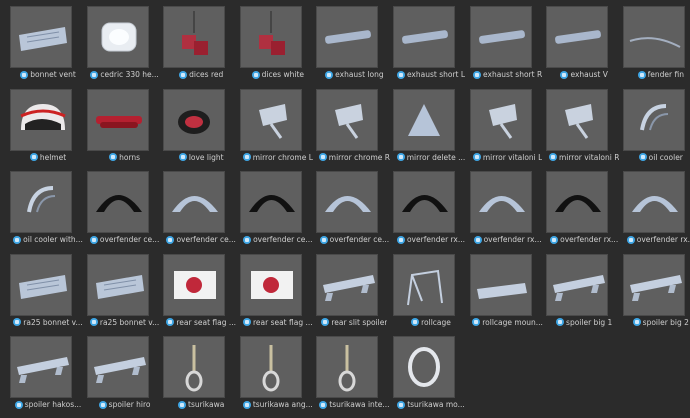 This screenshot has width=690, height=418. Describe the element at coordinates (424, 119) in the screenshot. I see `mirror-delete-thumbnail` at that location.